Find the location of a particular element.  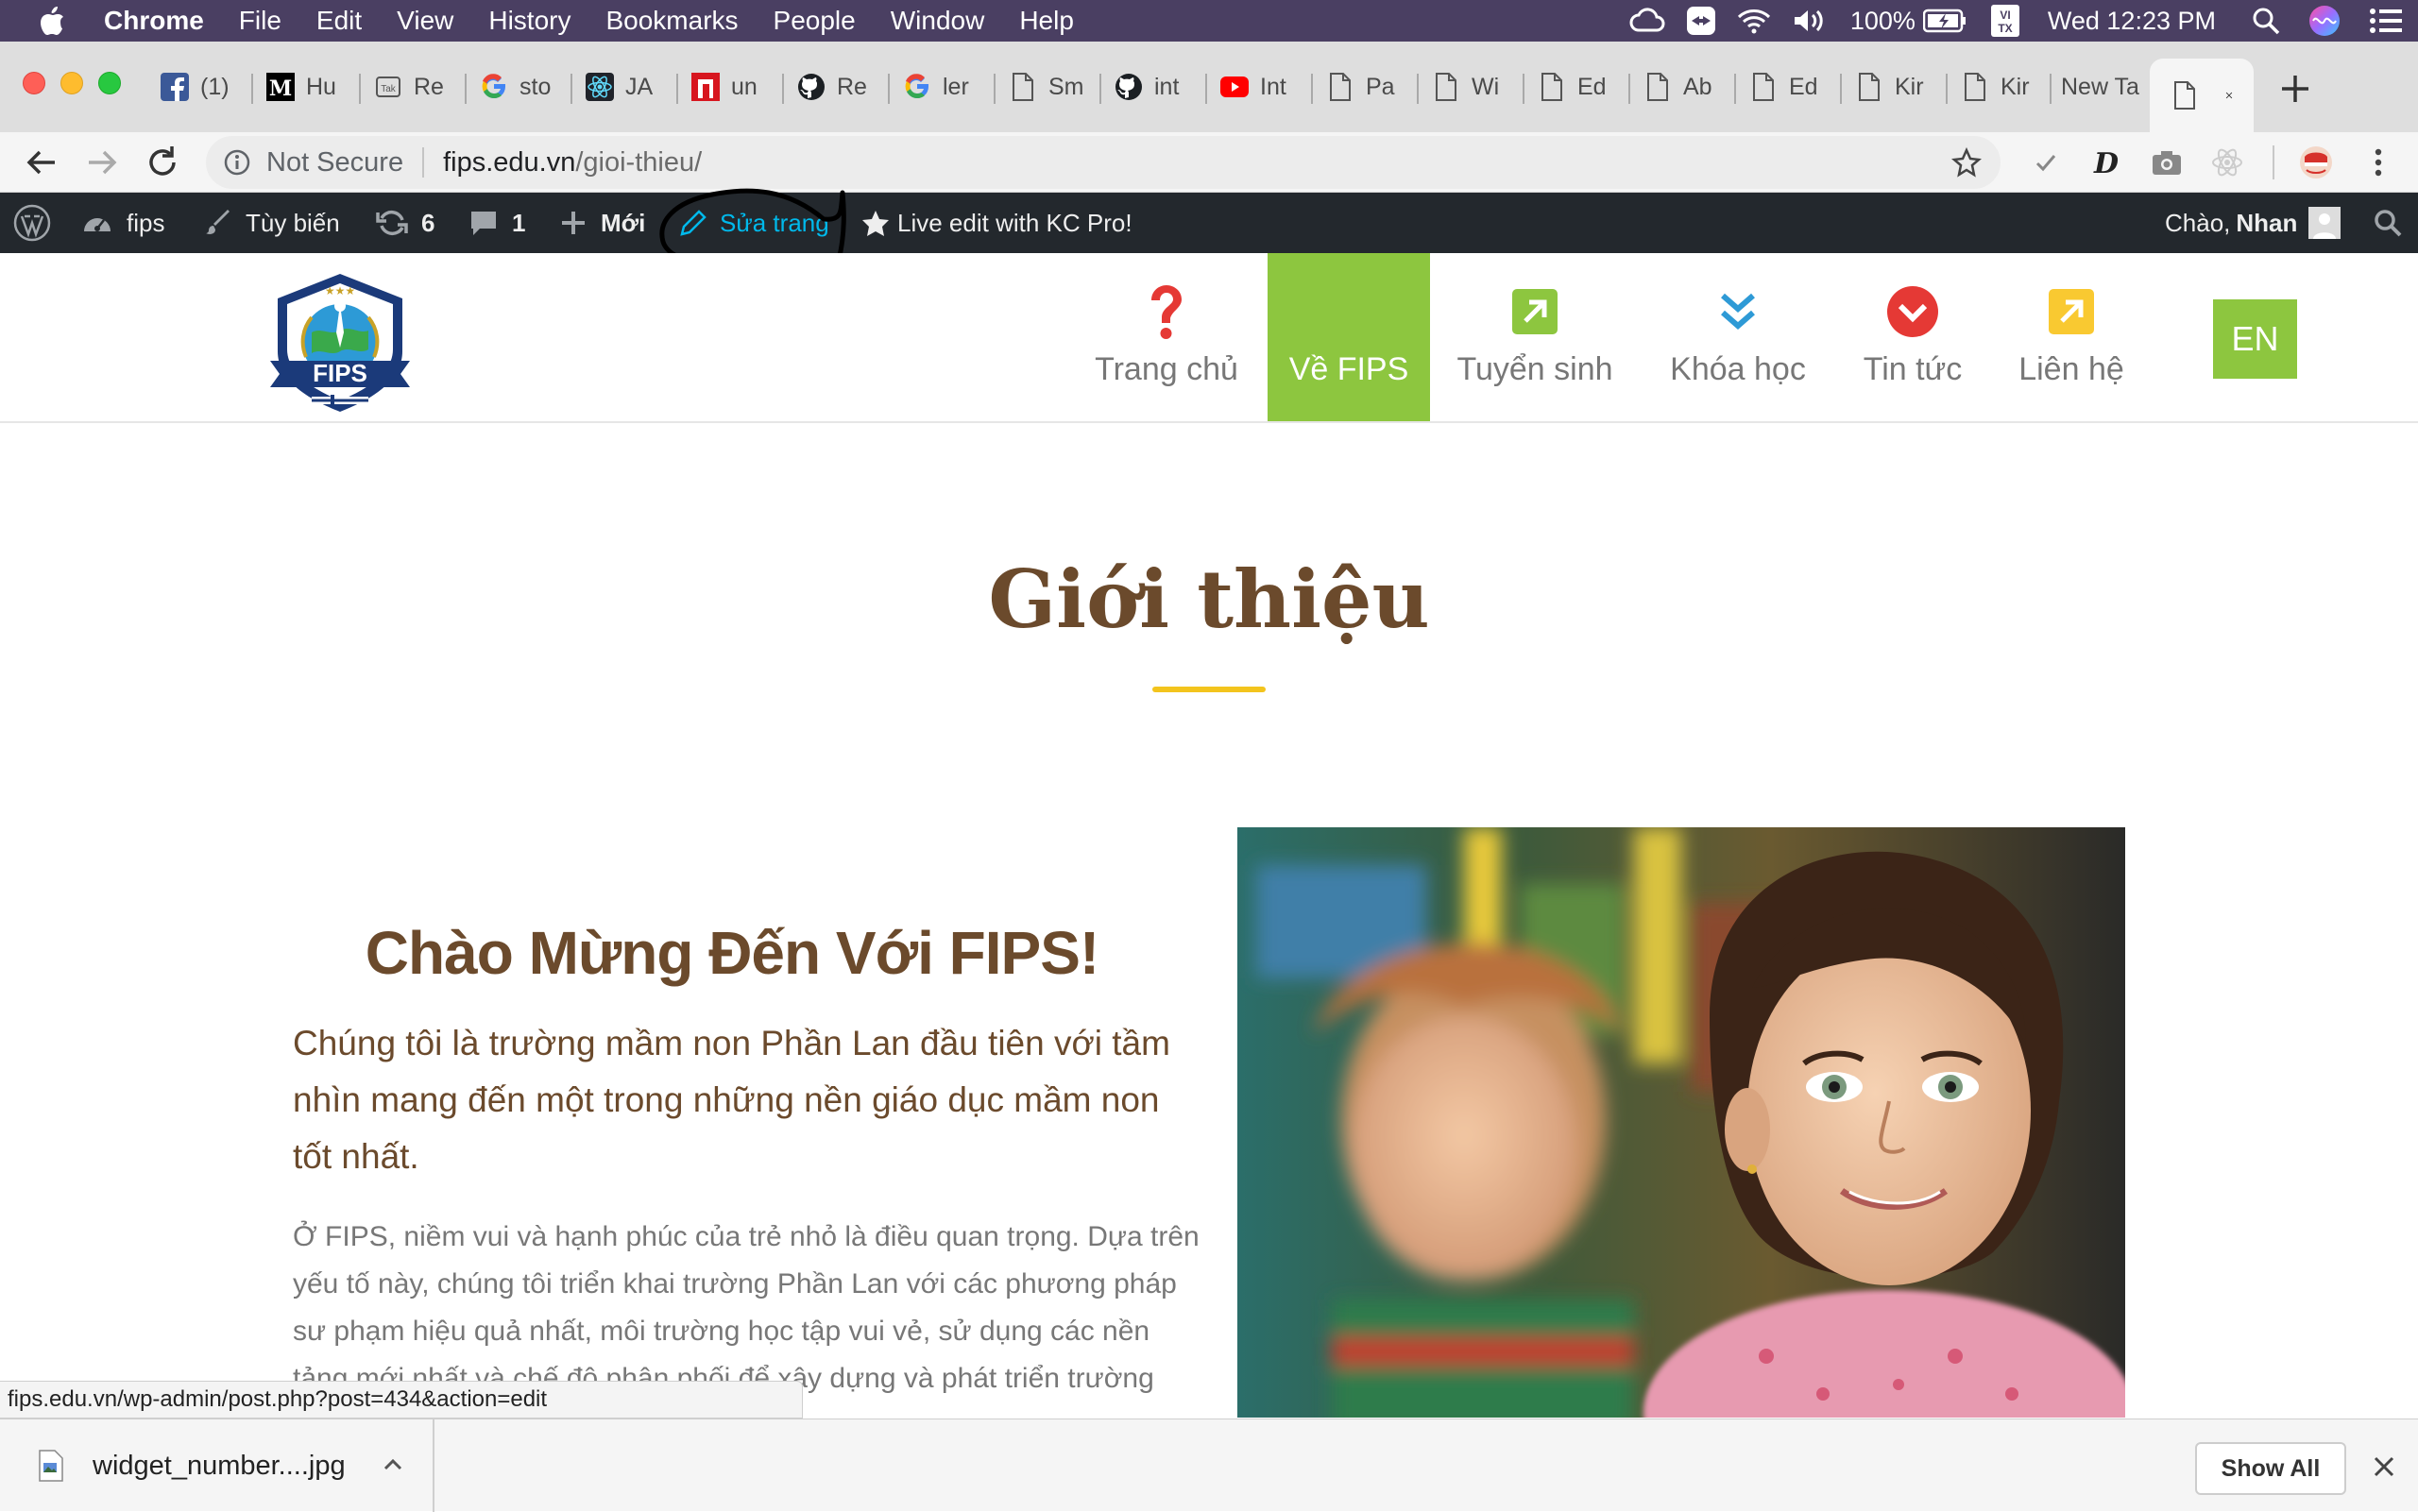

window-close-button is located at coordinates (34, 83).